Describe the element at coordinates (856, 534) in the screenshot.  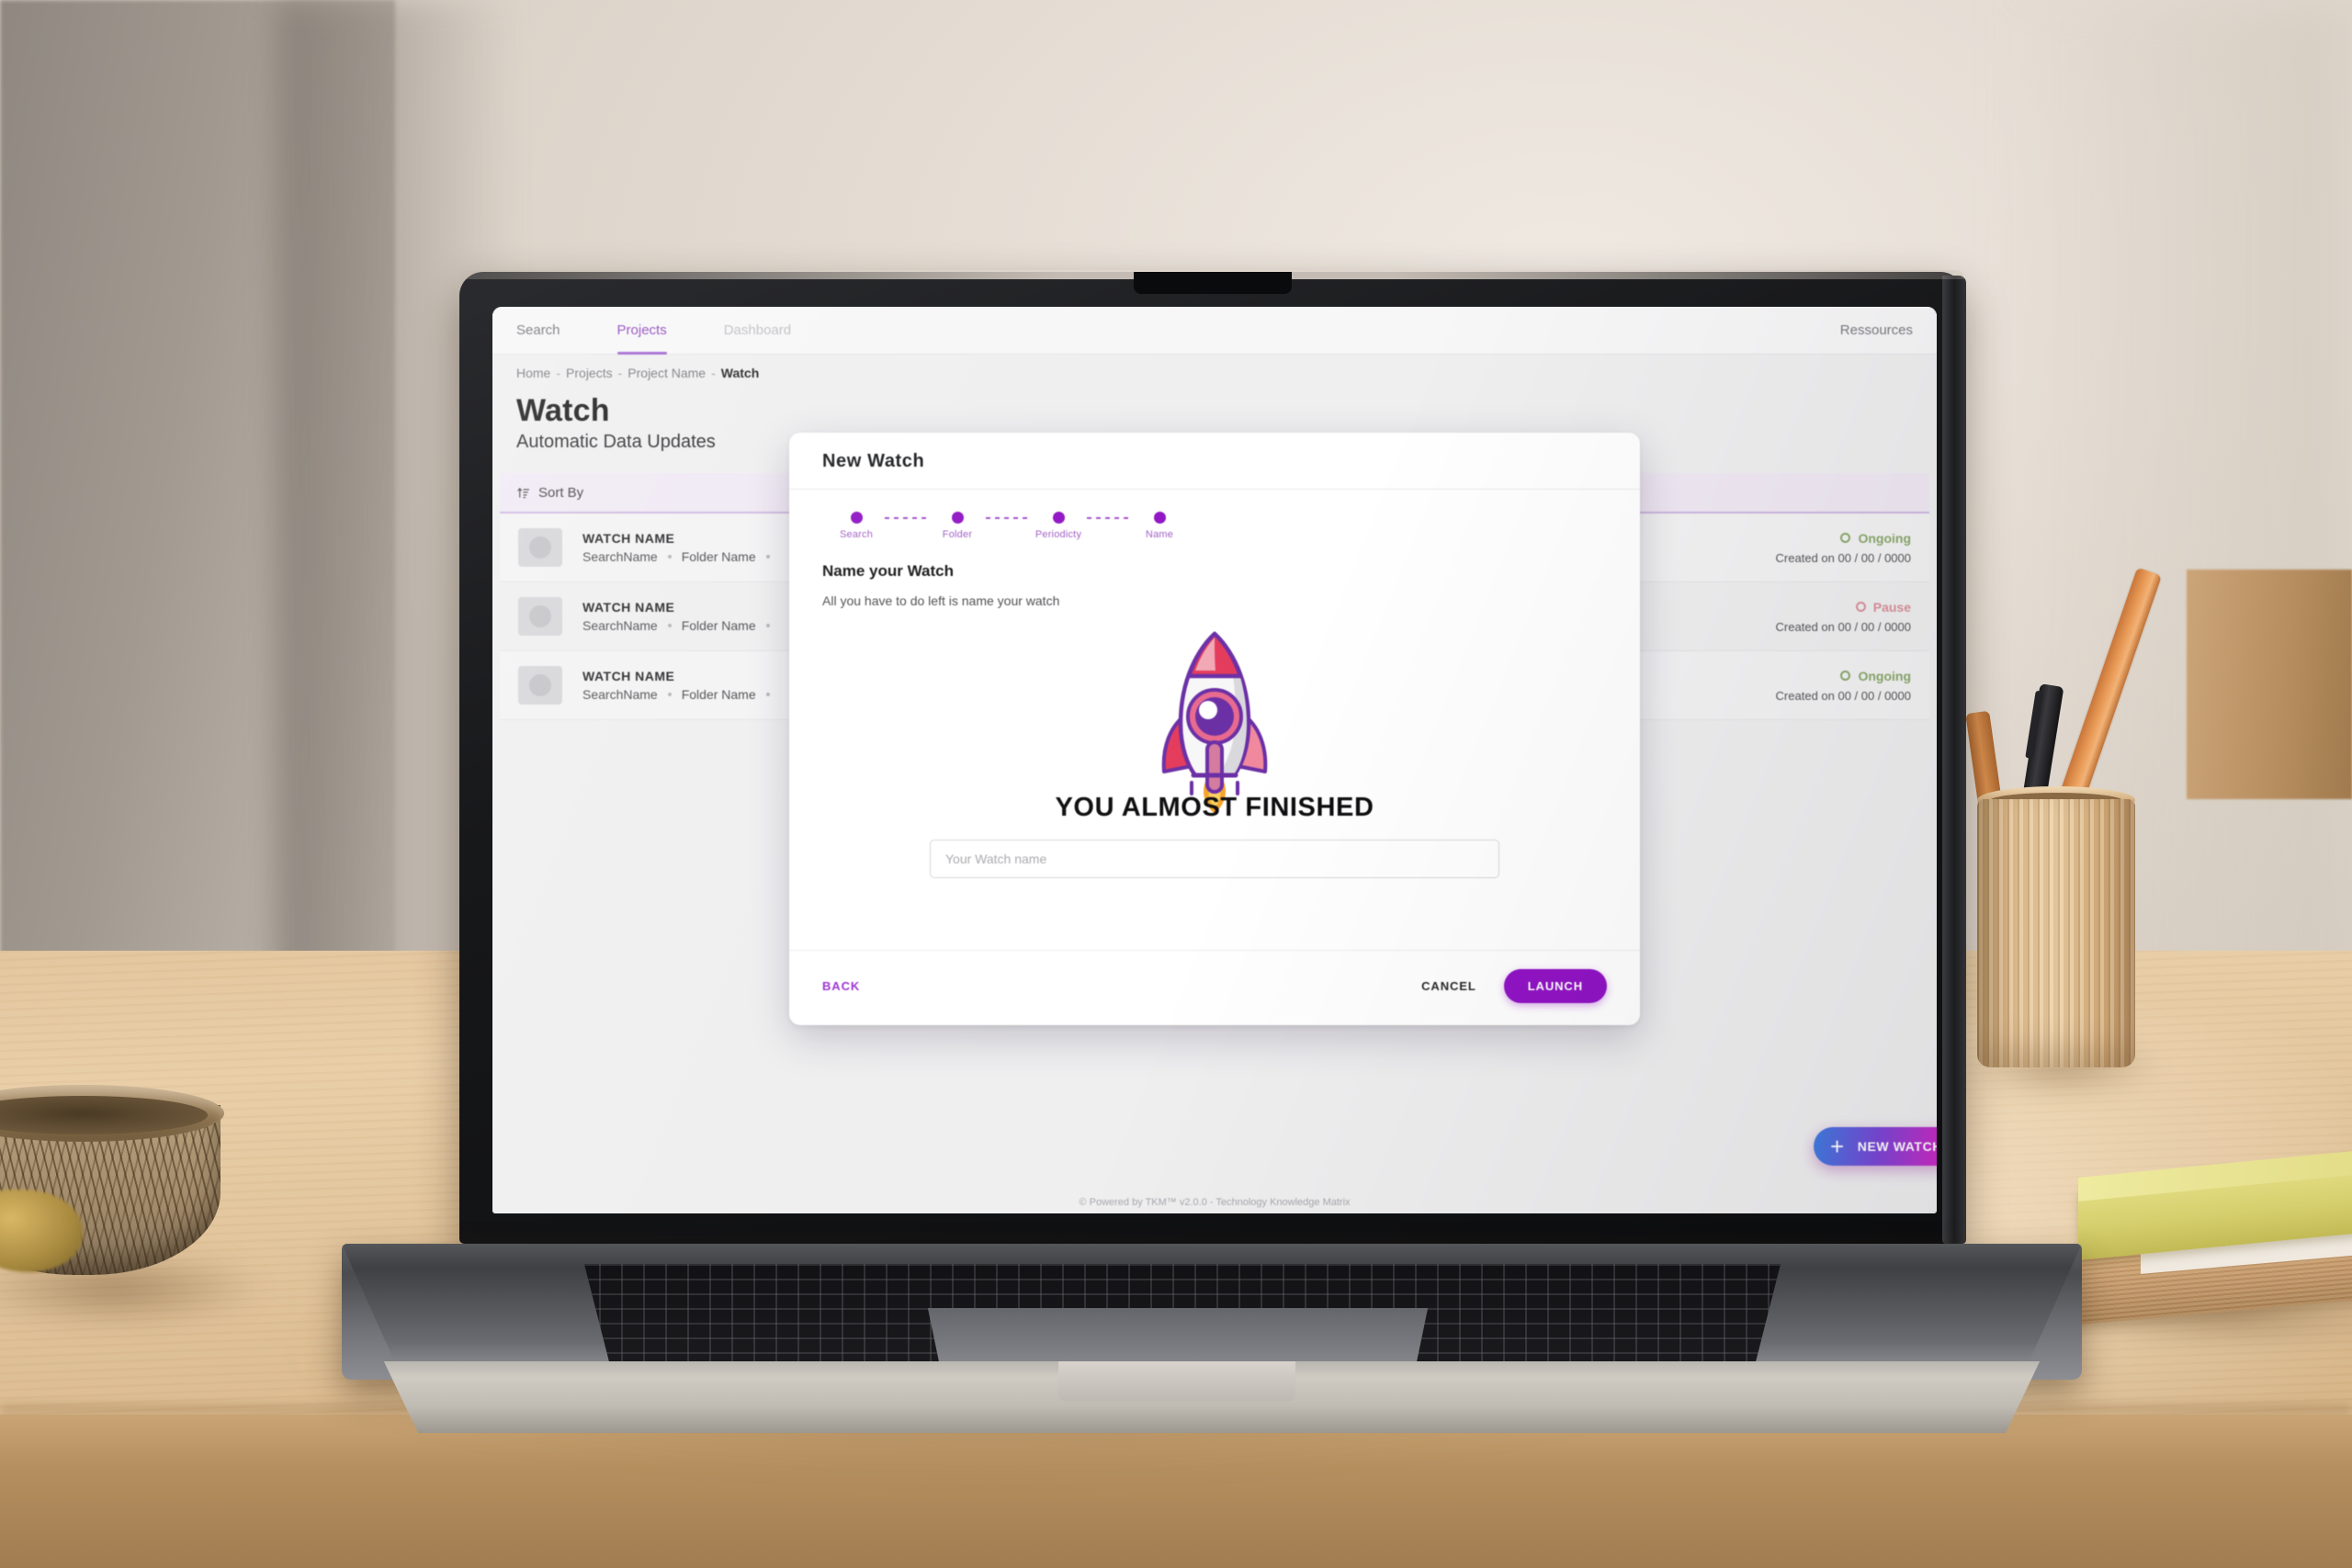
I see `step-label: Search` at that location.